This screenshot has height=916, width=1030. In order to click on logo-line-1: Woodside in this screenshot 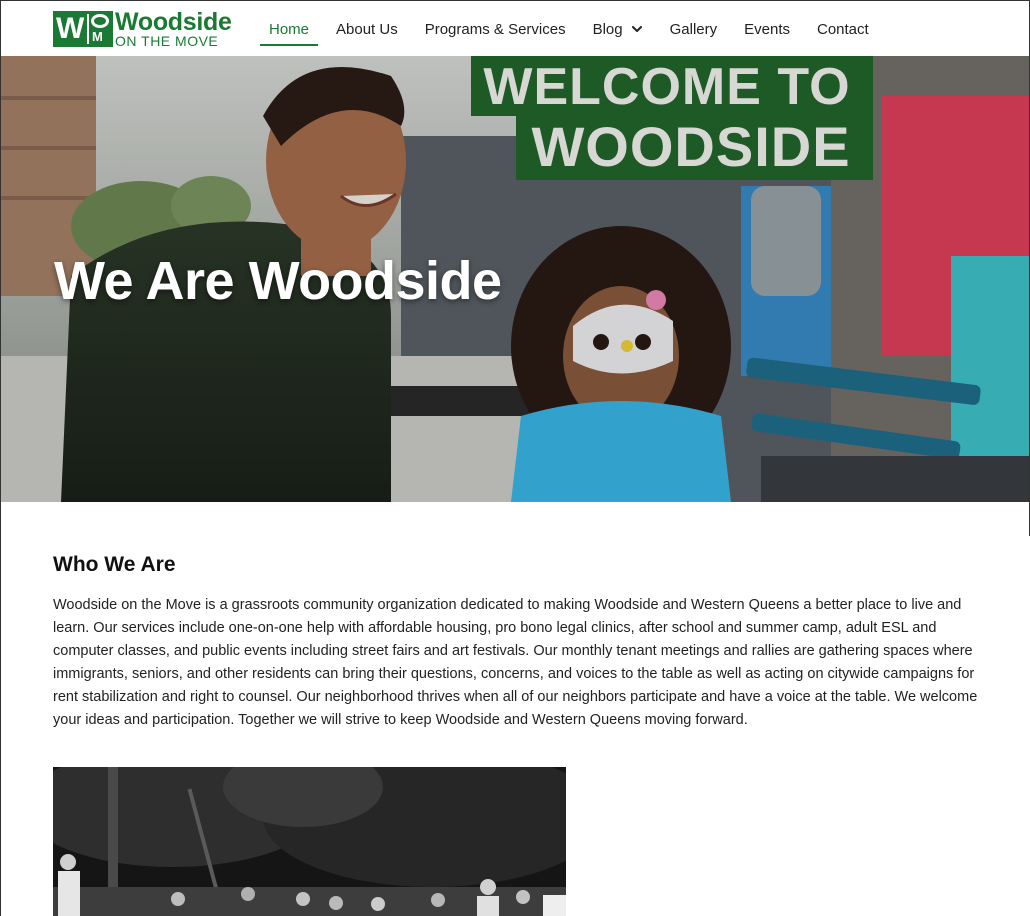, I will do `click(173, 22)`.